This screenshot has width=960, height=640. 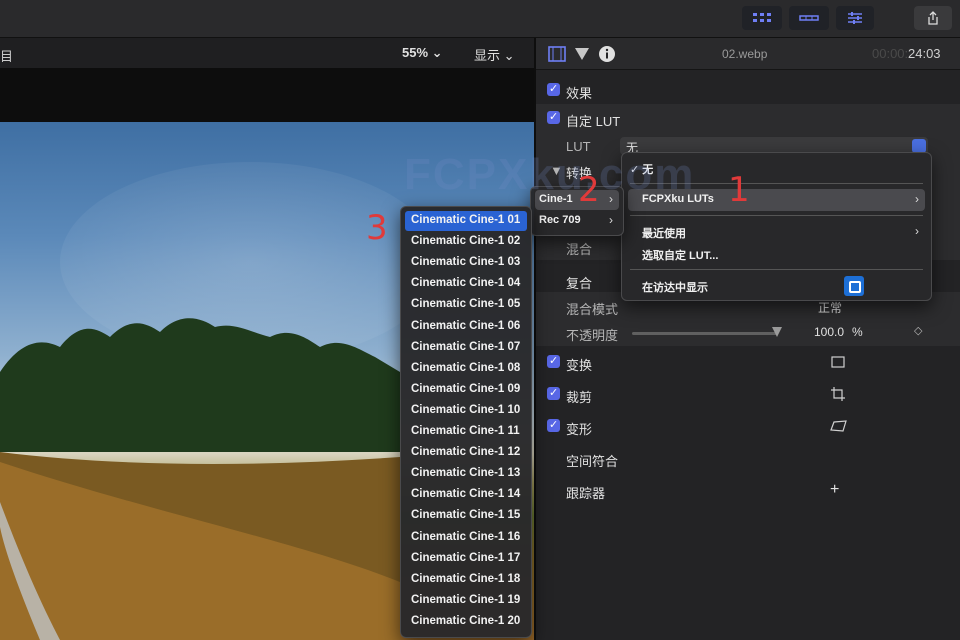 I want to click on timeline-view-button, so click(x=809, y=18).